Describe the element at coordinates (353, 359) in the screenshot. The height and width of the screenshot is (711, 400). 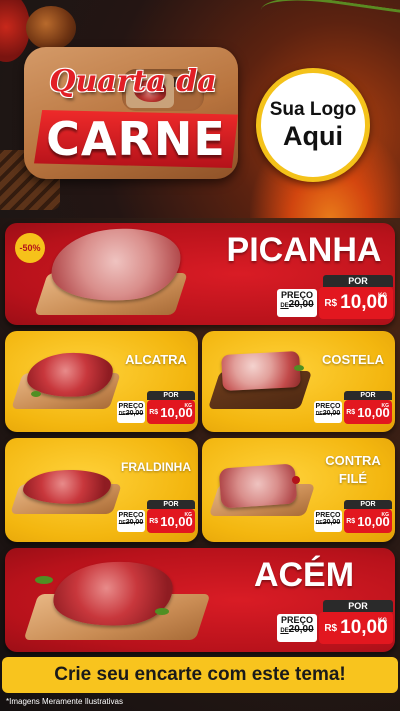
I see `product-name: COSTELA` at that location.